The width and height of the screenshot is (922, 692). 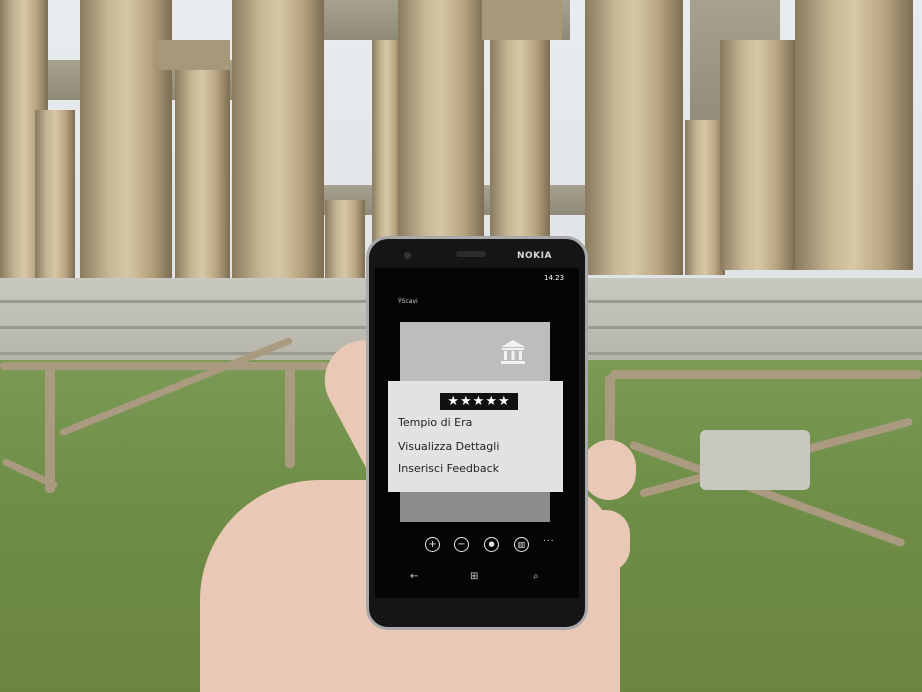 What do you see at coordinates (755, 460) in the screenshot?
I see `stone-block` at bounding box center [755, 460].